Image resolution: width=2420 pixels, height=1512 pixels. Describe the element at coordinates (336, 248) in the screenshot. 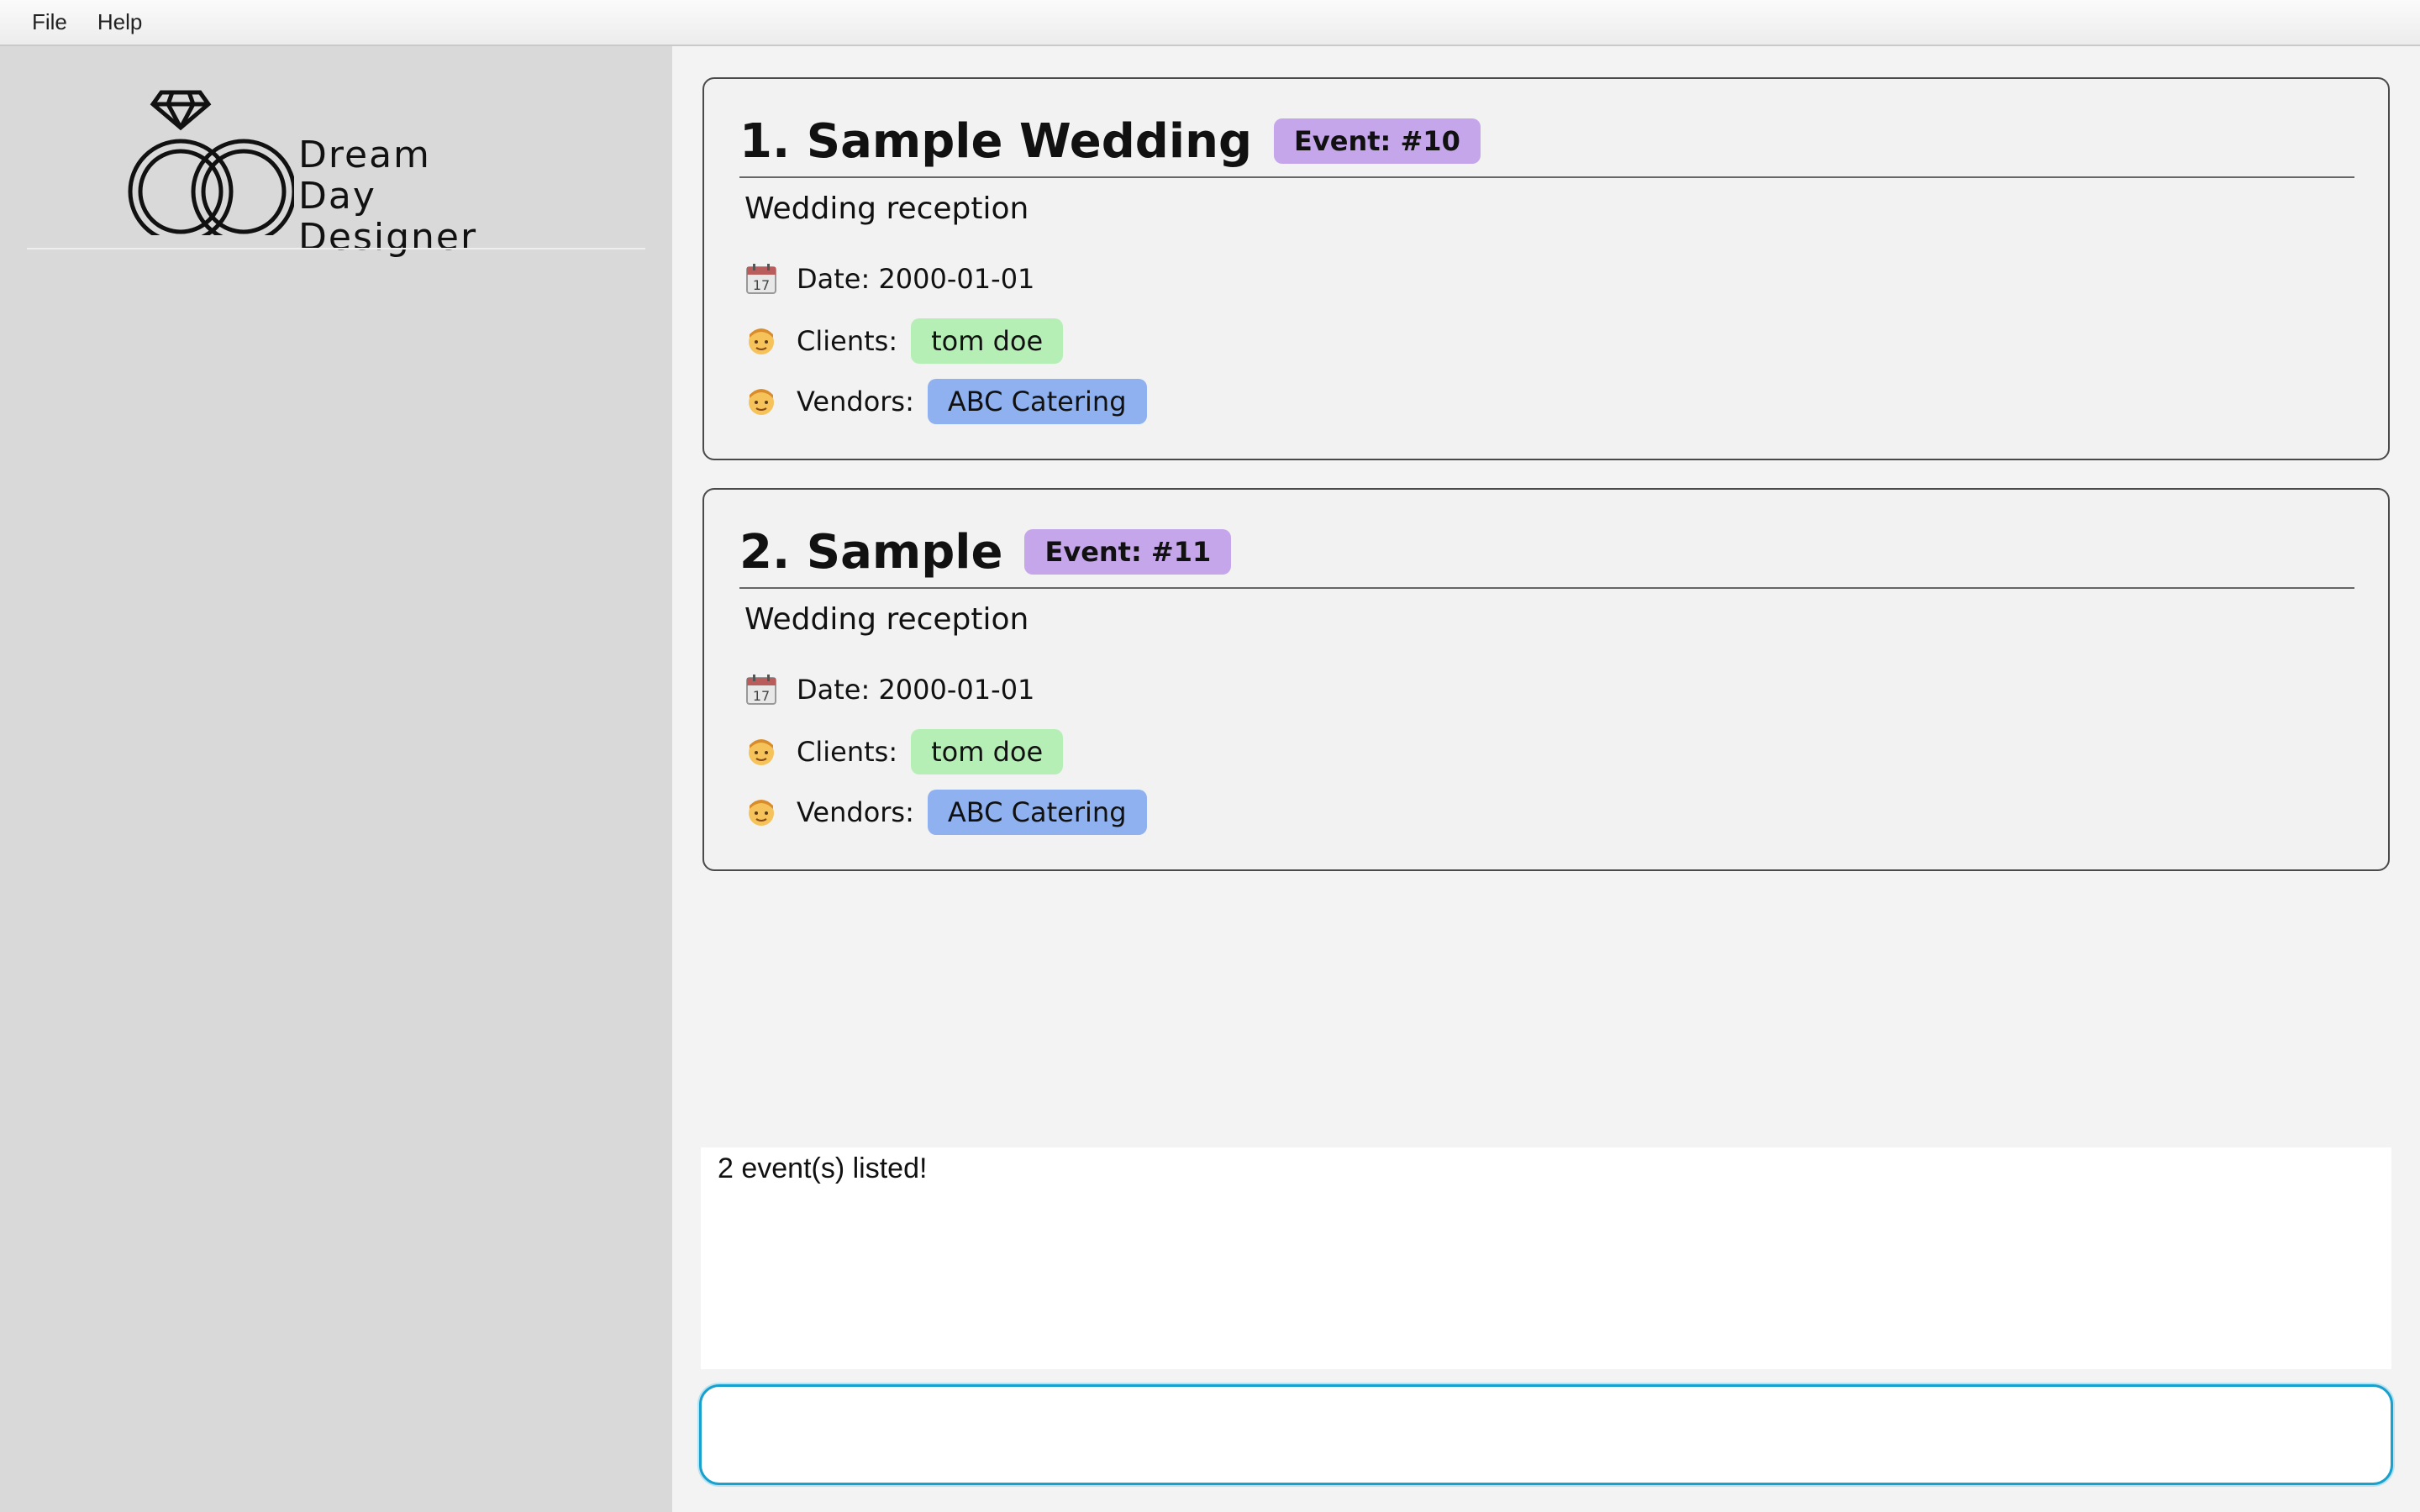

I see `sidebar-divider` at that location.